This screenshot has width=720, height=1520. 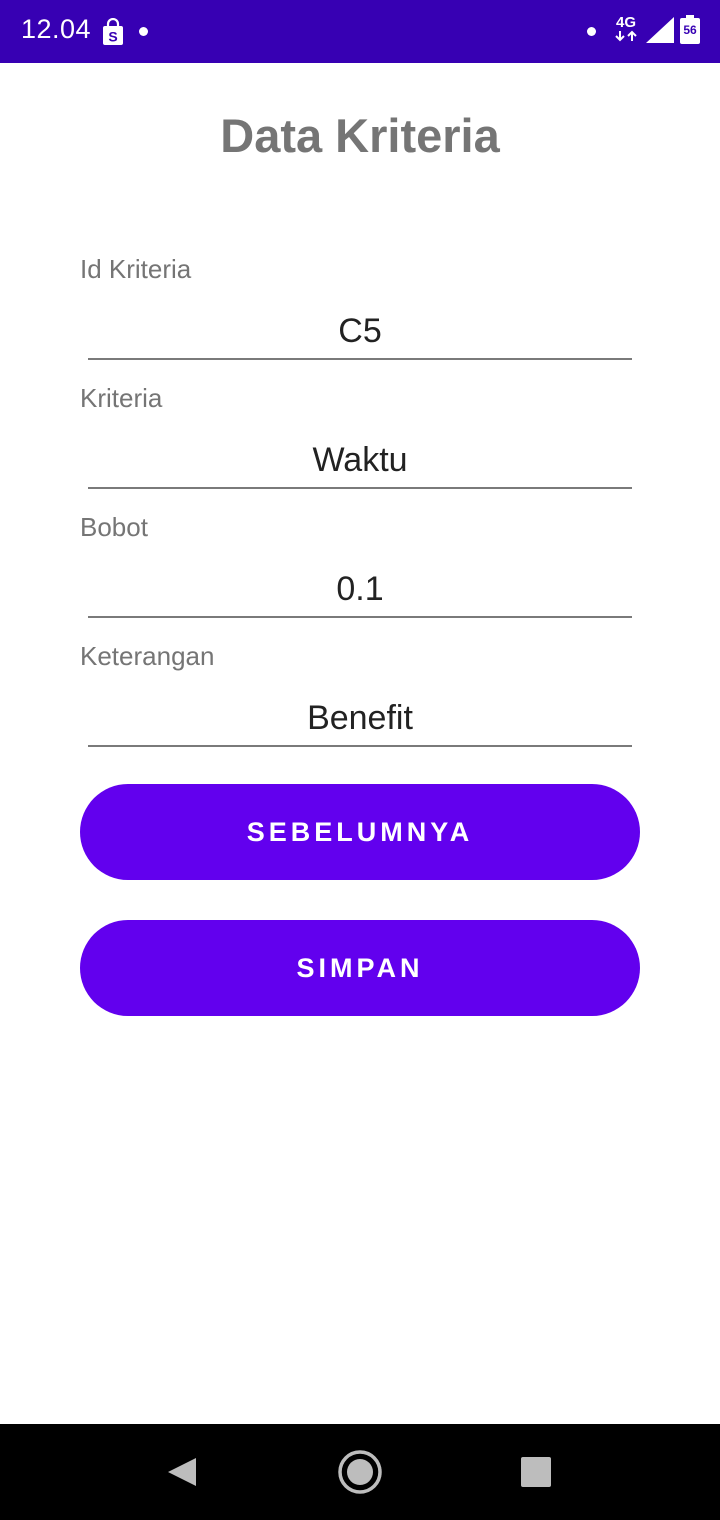 I want to click on recents-square-icon, so click(x=536, y=1472).